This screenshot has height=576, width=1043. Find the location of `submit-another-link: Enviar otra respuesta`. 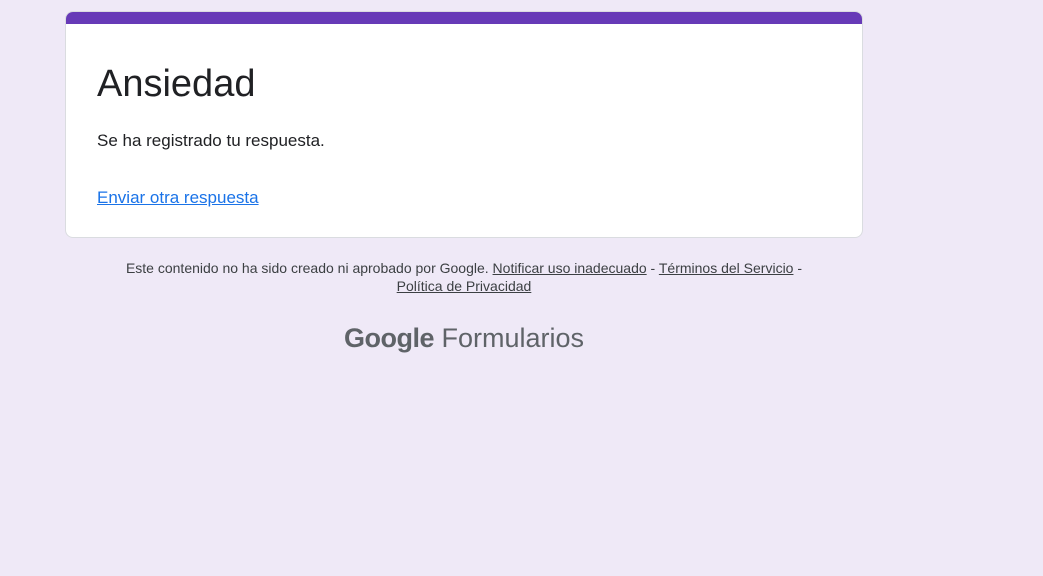

submit-another-link: Enviar otra respuesta is located at coordinates (178, 198).